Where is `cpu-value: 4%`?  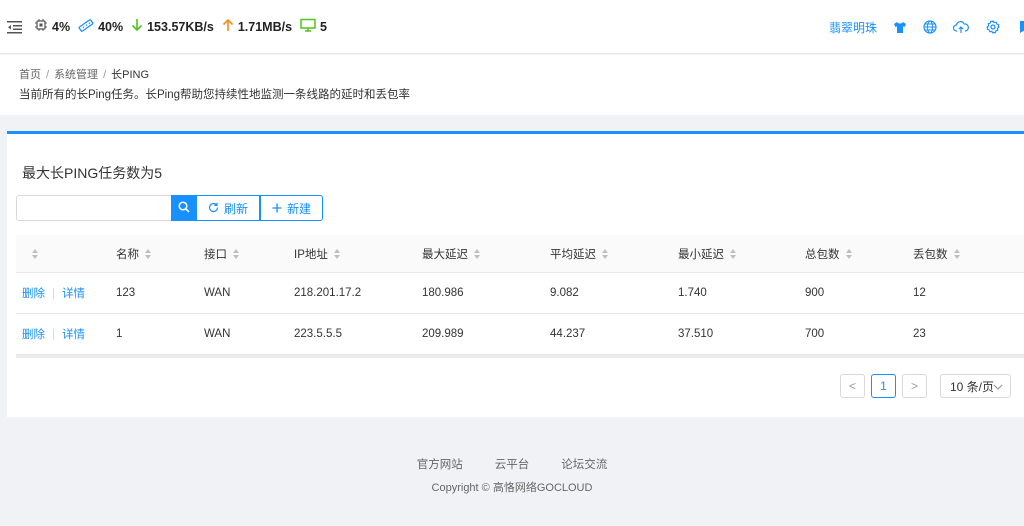 cpu-value: 4% is located at coordinates (61, 26).